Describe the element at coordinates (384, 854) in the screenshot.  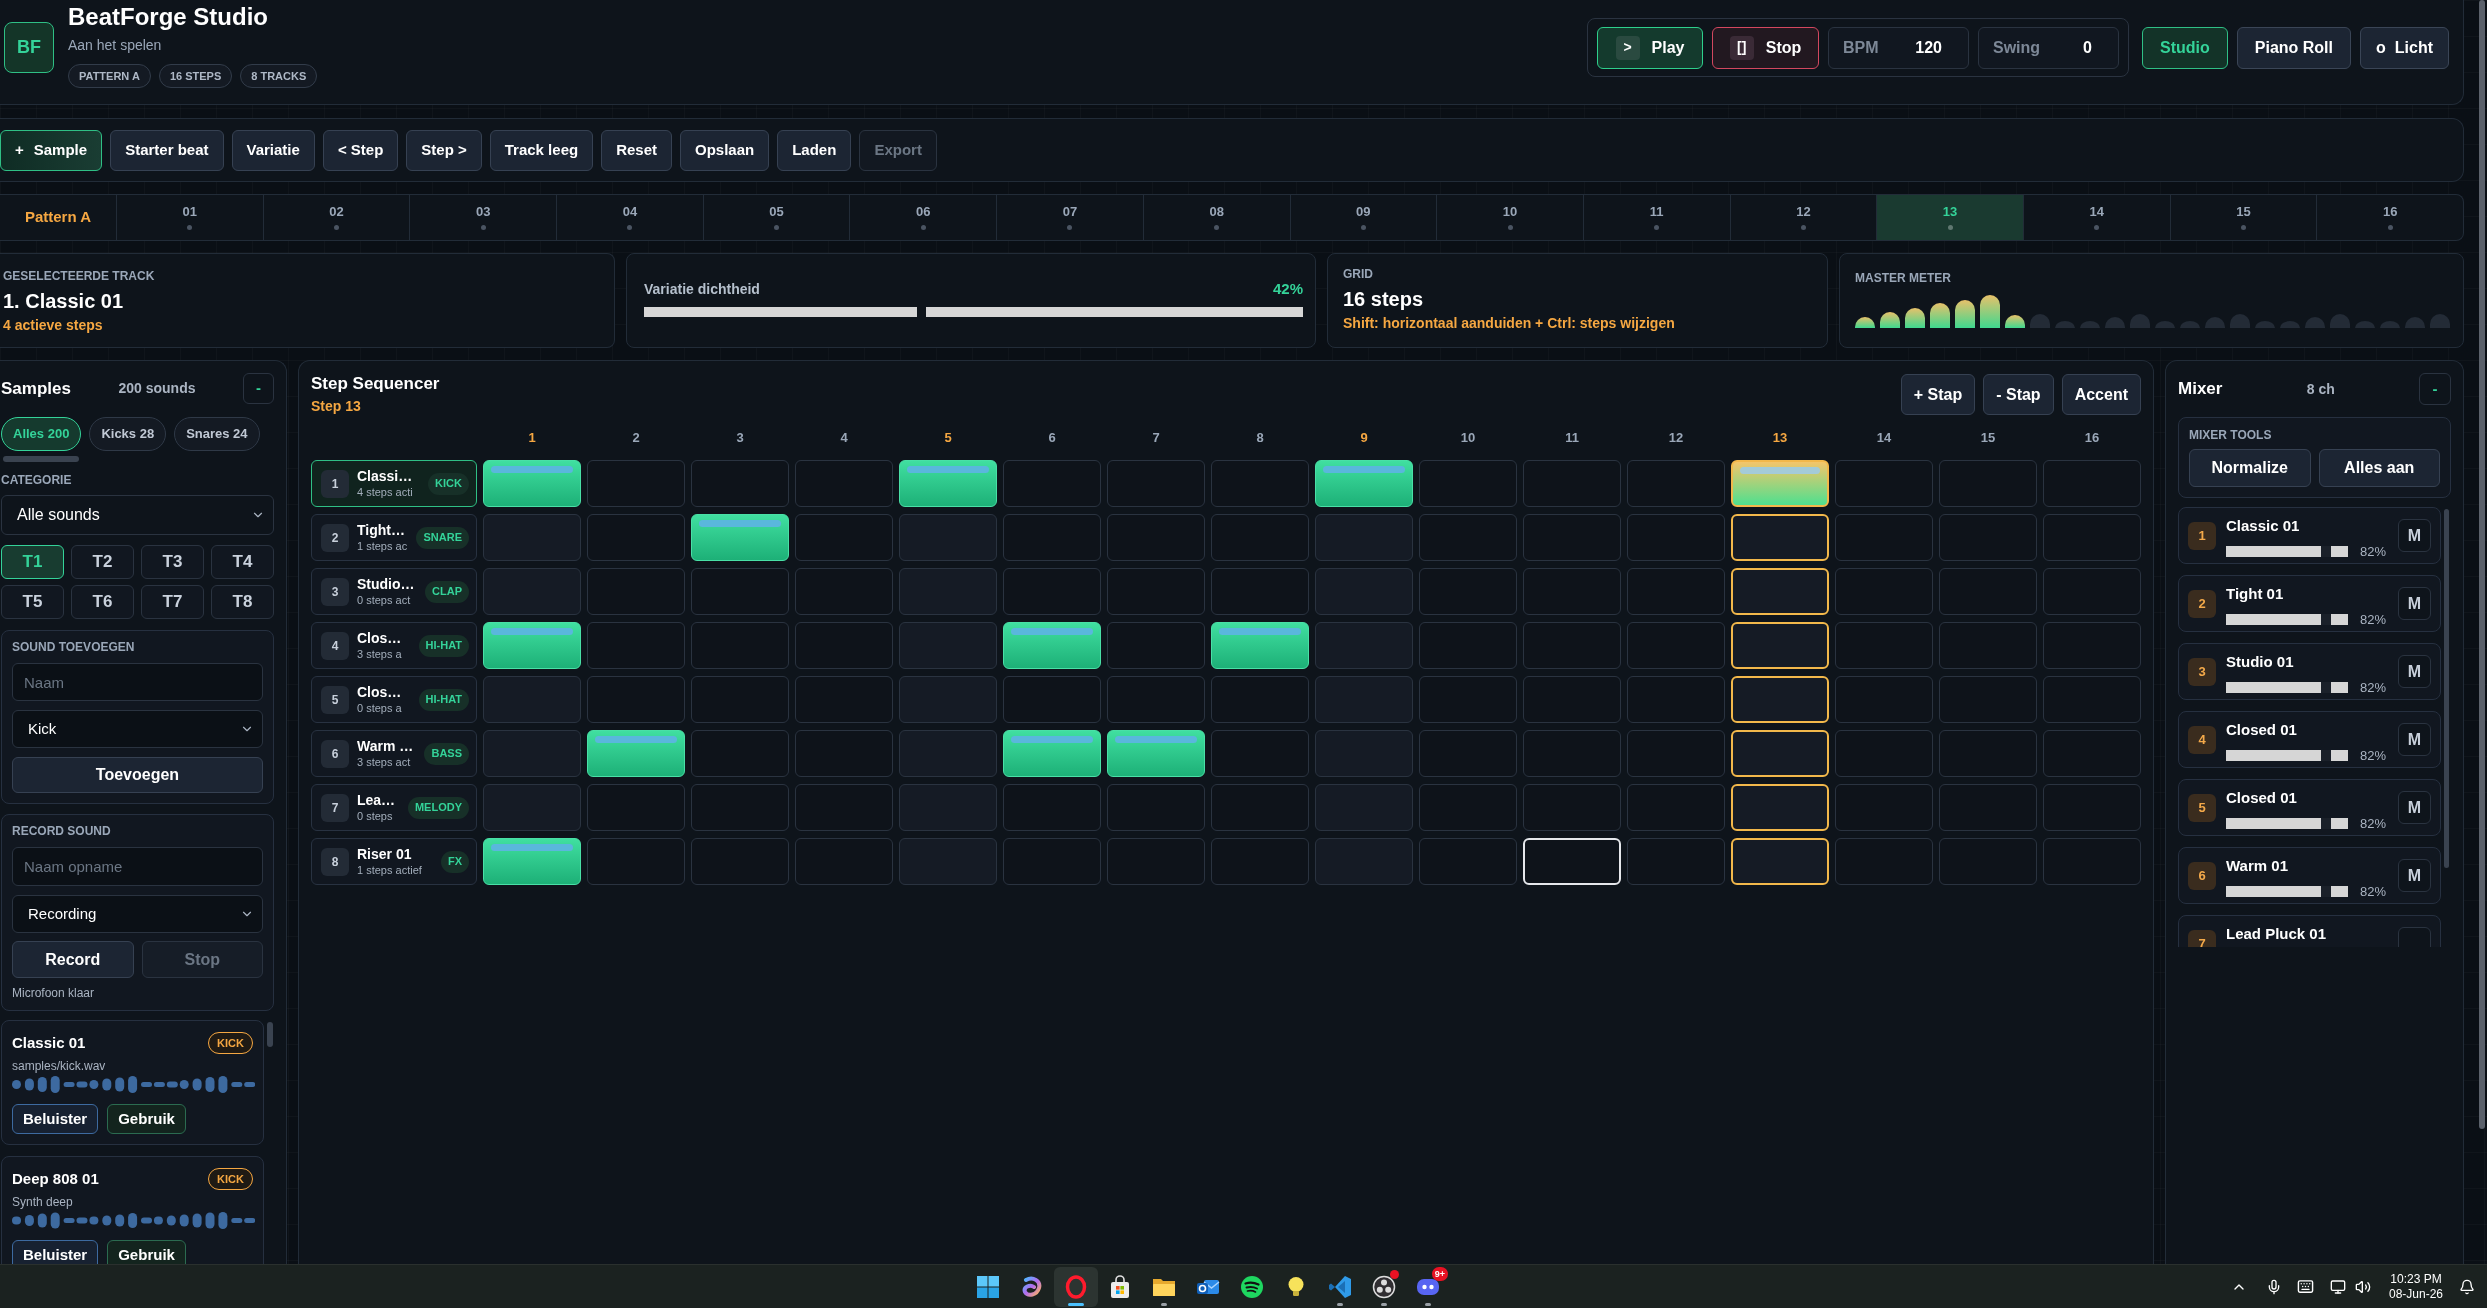
I see `track-name: Riser 01` at that location.